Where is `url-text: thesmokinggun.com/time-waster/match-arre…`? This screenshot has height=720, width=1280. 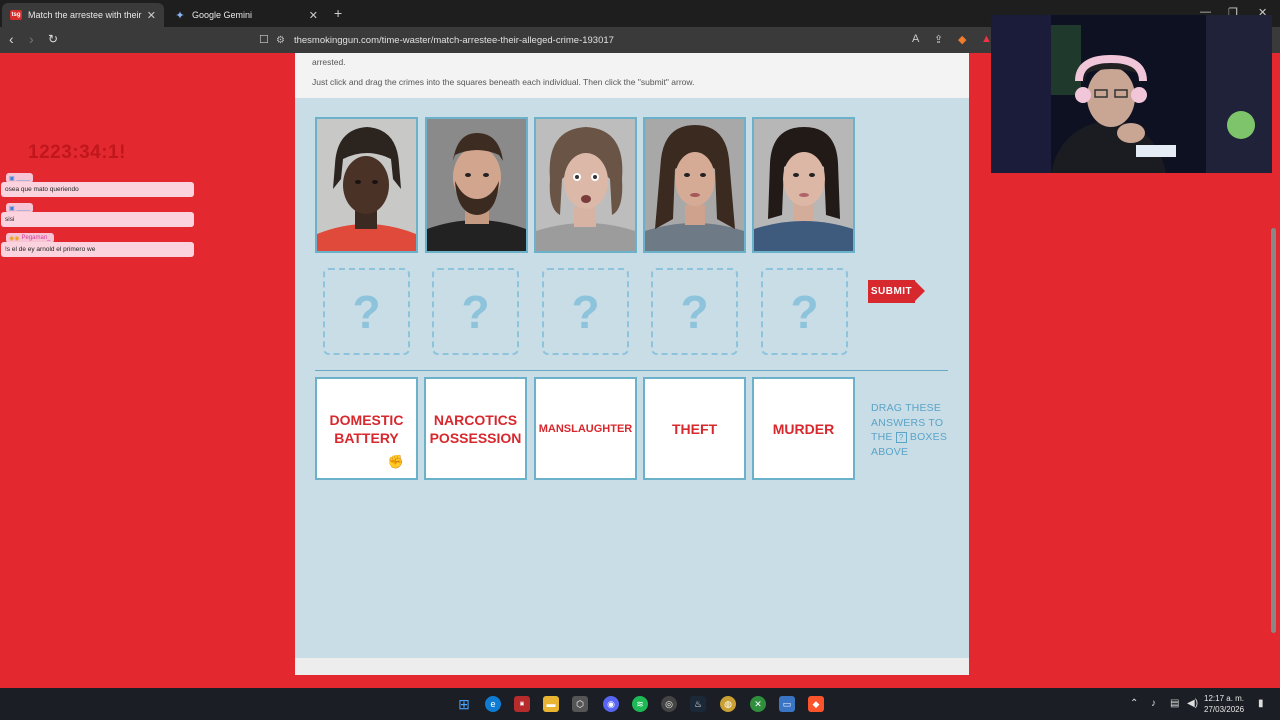
url-text: thesmokinggun.com/time-waster/match-arre… is located at coordinates (453, 40).